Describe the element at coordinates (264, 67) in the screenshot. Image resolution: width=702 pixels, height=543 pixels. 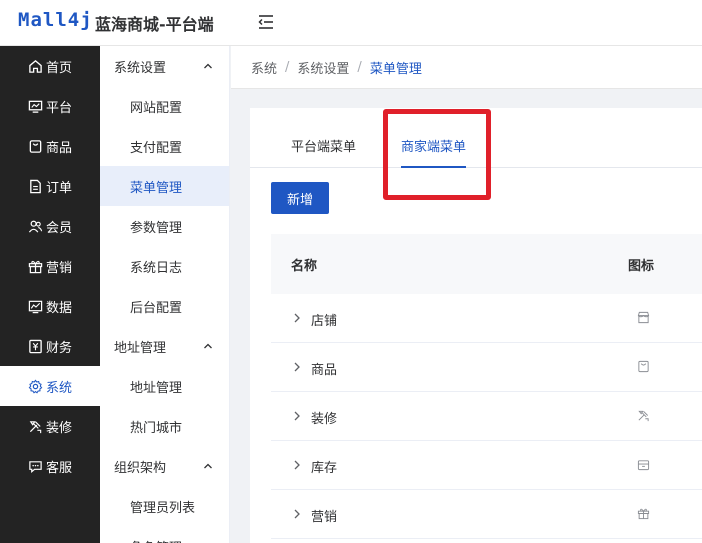
I see `breadcrumb-item-system: 系统` at that location.